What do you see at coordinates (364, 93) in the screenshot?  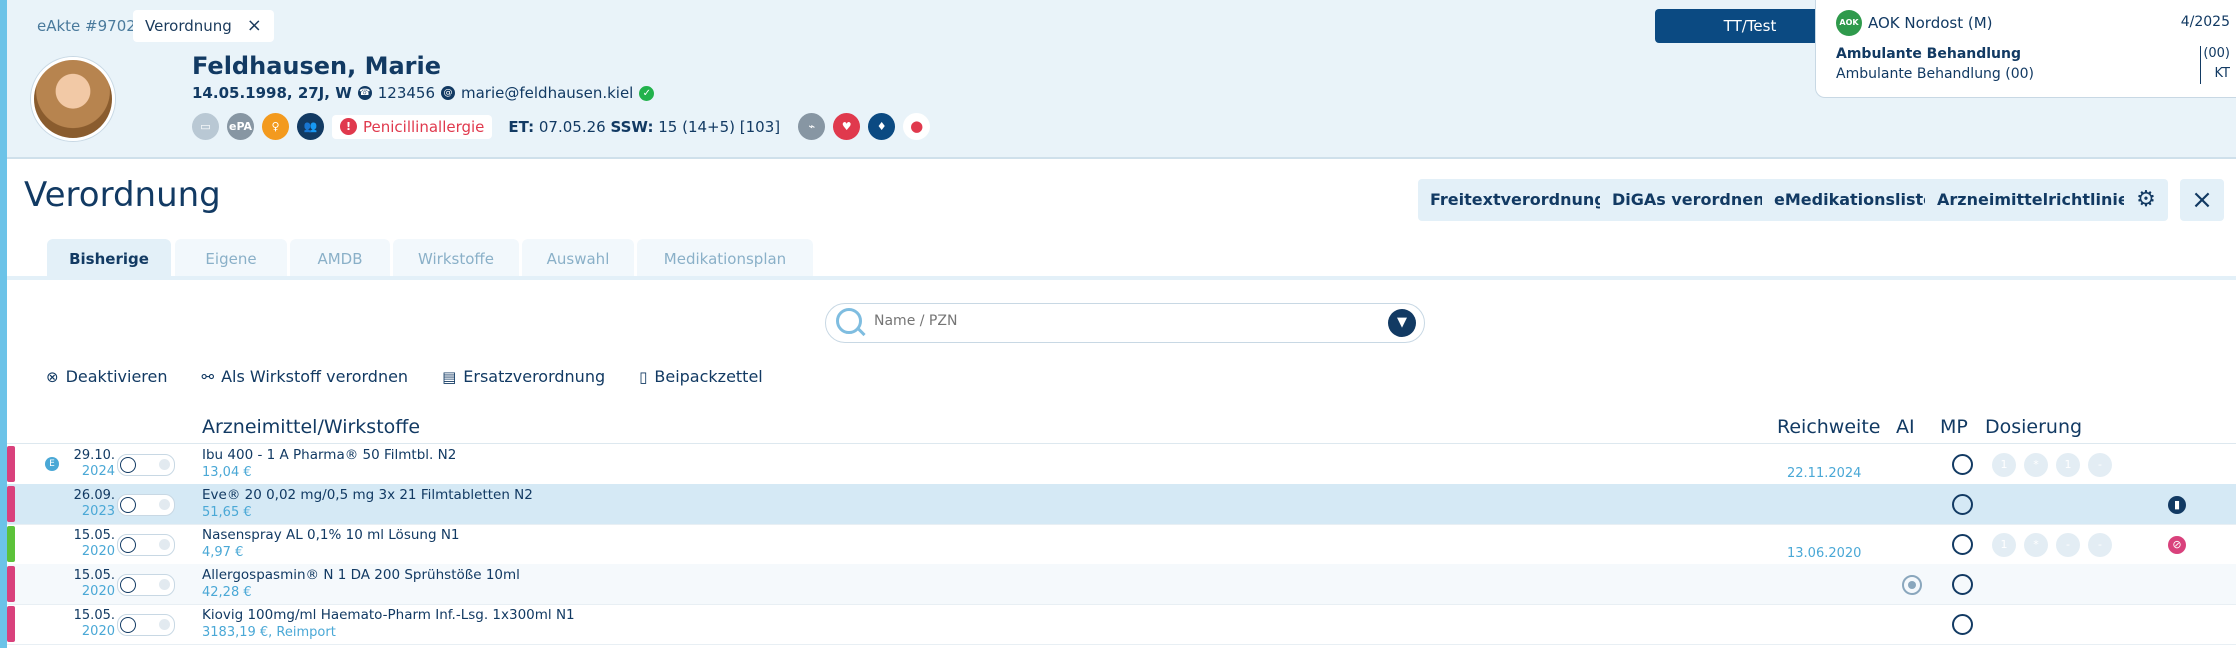 I see `phone-icon: ☎` at bounding box center [364, 93].